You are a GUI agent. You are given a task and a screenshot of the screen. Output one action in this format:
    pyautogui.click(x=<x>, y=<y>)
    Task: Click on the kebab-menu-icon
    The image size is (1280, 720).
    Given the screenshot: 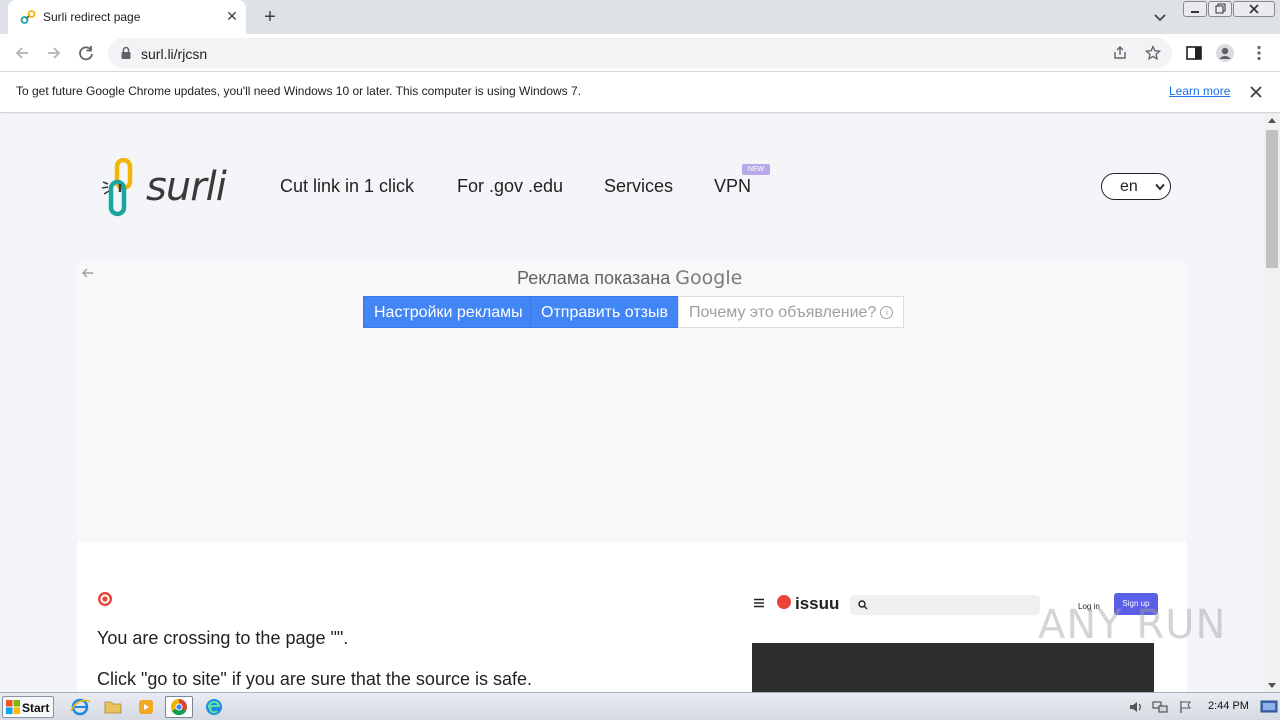 What is the action you would take?
    pyautogui.click(x=1259, y=53)
    